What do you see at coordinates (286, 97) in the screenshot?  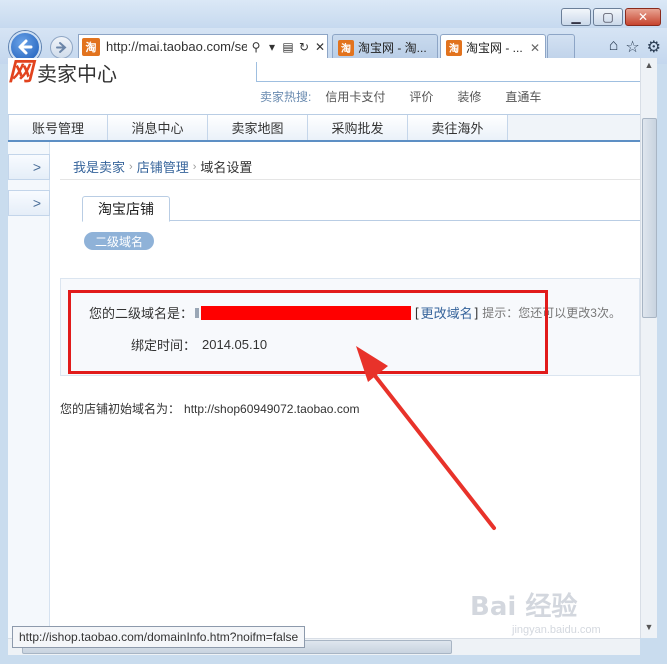 I see `hot-search-title: 卖家热搜:` at bounding box center [286, 97].